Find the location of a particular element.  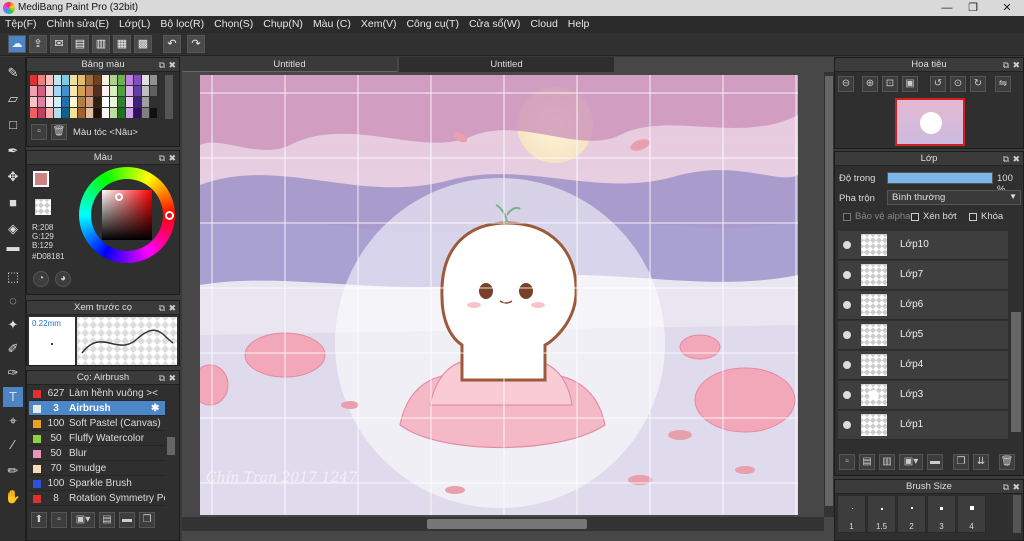

saturation-value-square is located at coordinates (127, 215).